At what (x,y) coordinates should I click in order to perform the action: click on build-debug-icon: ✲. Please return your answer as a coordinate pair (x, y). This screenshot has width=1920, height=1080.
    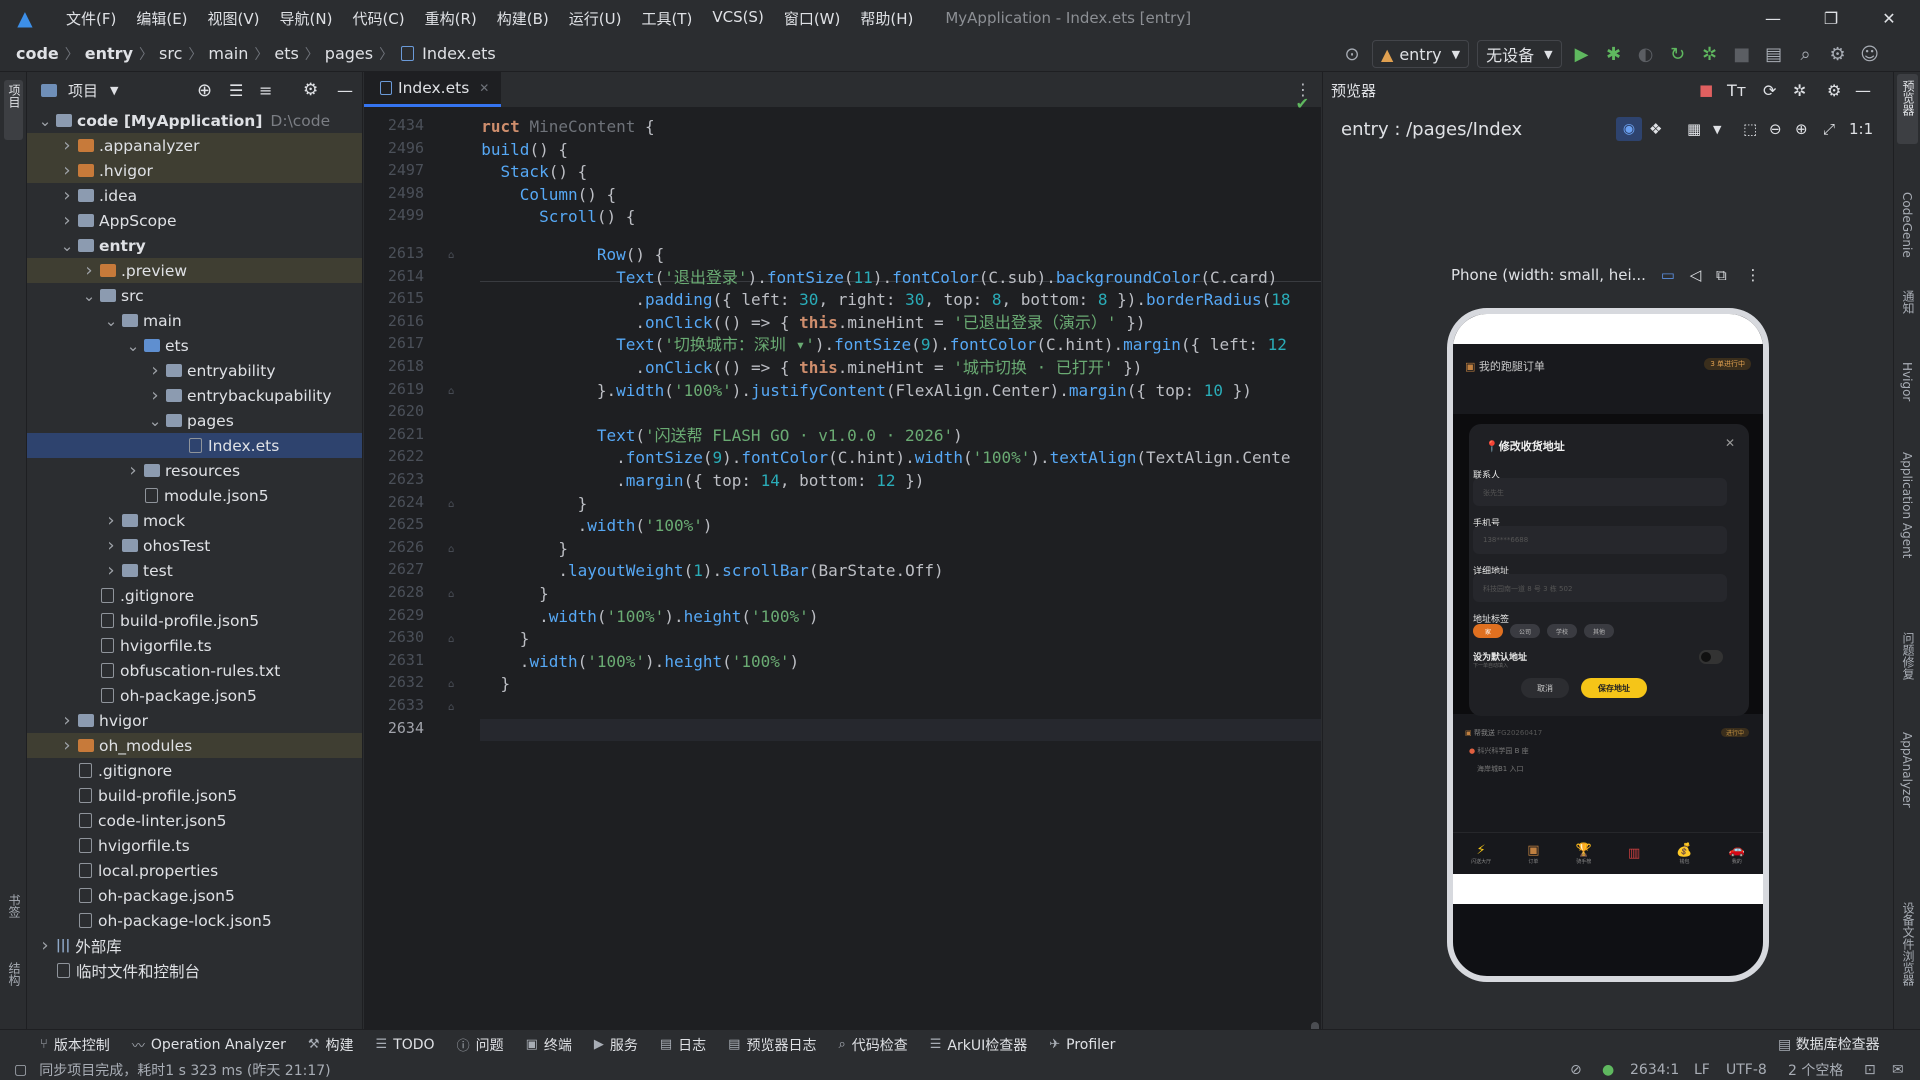
    Looking at the image, I should click on (1710, 54).